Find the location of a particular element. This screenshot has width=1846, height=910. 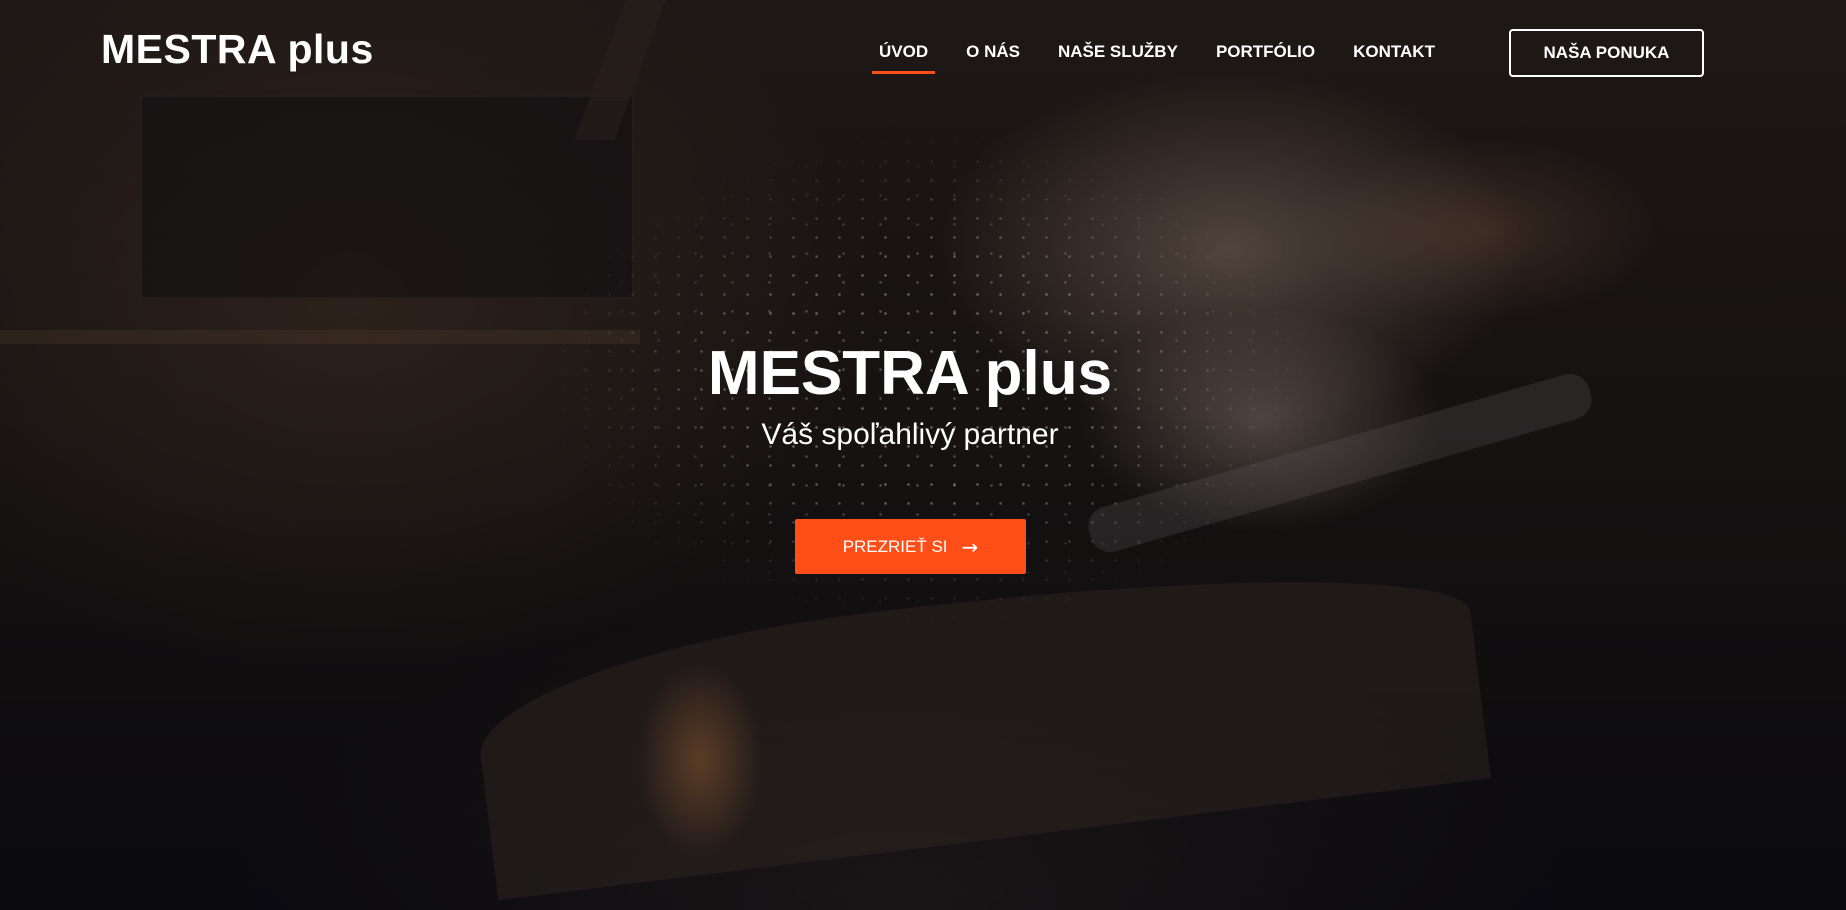

nav-item-portfolio: PORTFÓLIO is located at coordinates (1265, 52).